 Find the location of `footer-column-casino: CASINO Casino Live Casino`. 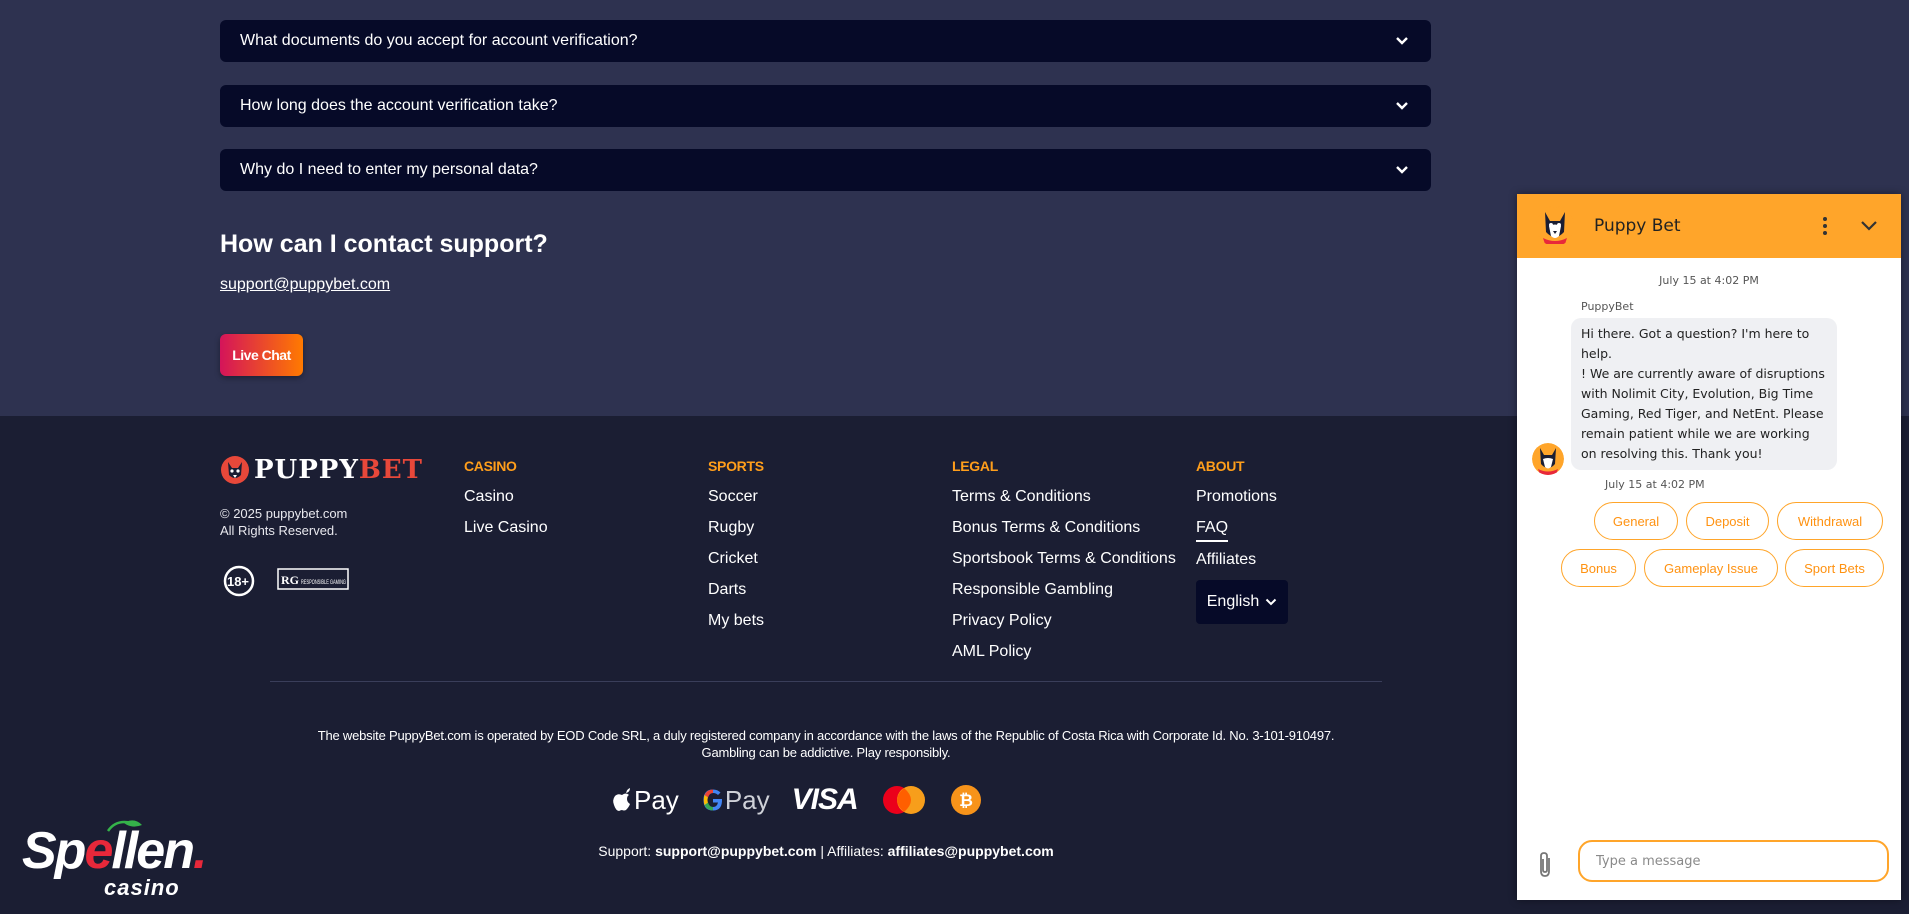

footer-column-casino: CASINO Casino Live Casino is located at coordinates (506, 503).